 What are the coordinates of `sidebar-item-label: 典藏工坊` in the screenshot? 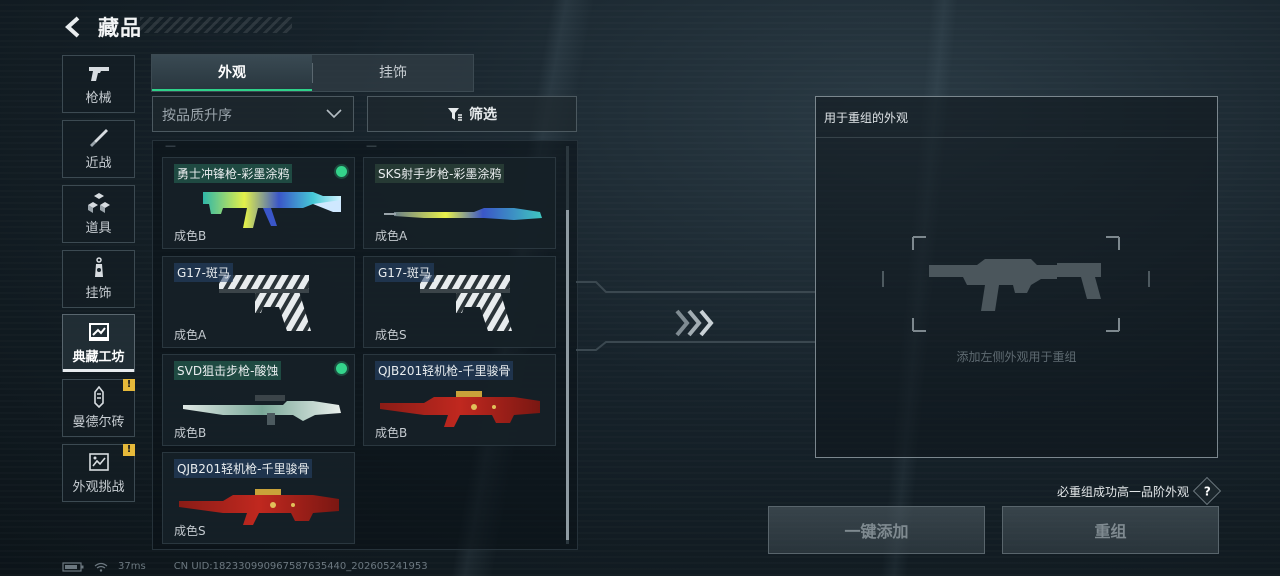 It's located at (98, 357).